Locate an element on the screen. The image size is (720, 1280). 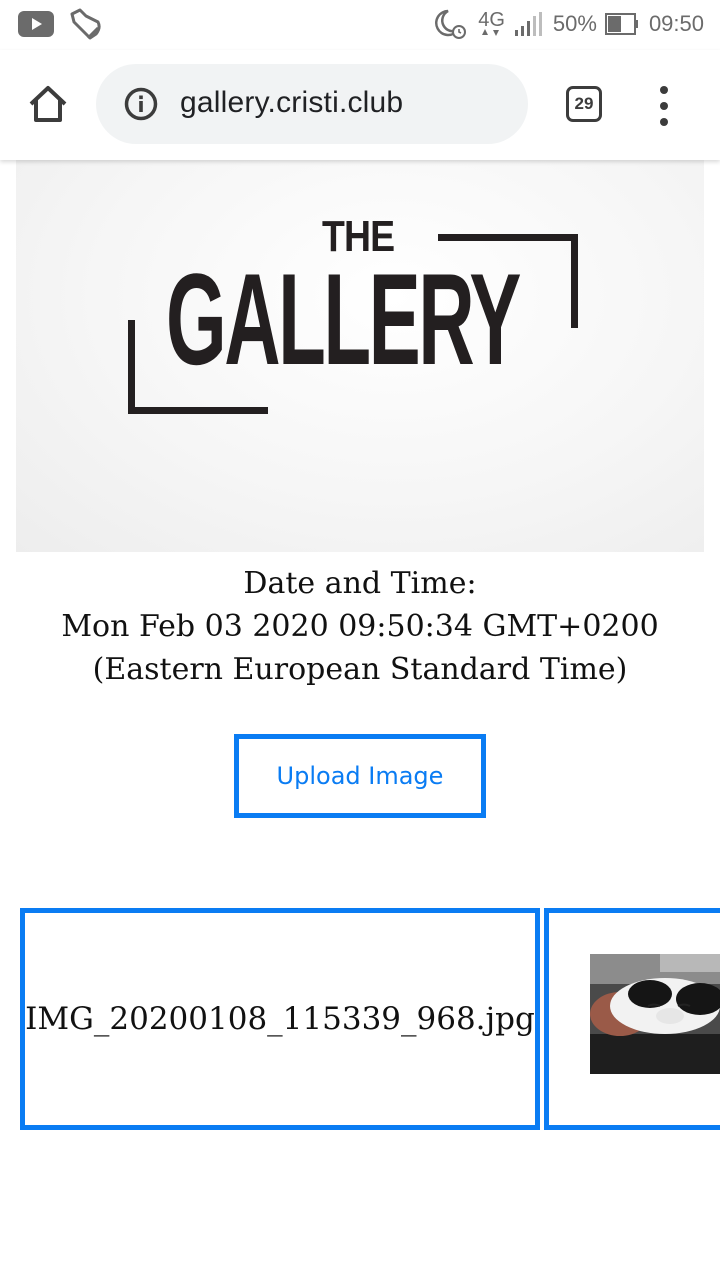
upload-image-button: Upload Image is located at coordinates (360, 776).